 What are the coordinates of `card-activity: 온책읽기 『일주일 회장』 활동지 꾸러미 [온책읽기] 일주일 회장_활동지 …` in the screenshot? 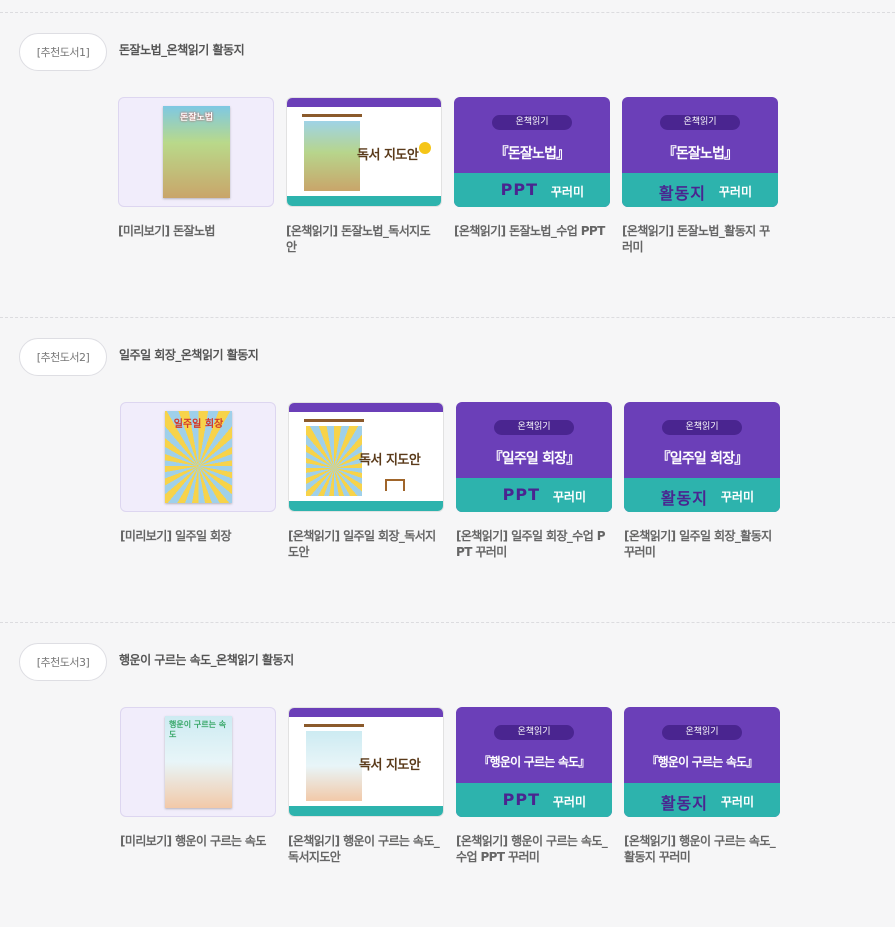 It's located at (702, 481).